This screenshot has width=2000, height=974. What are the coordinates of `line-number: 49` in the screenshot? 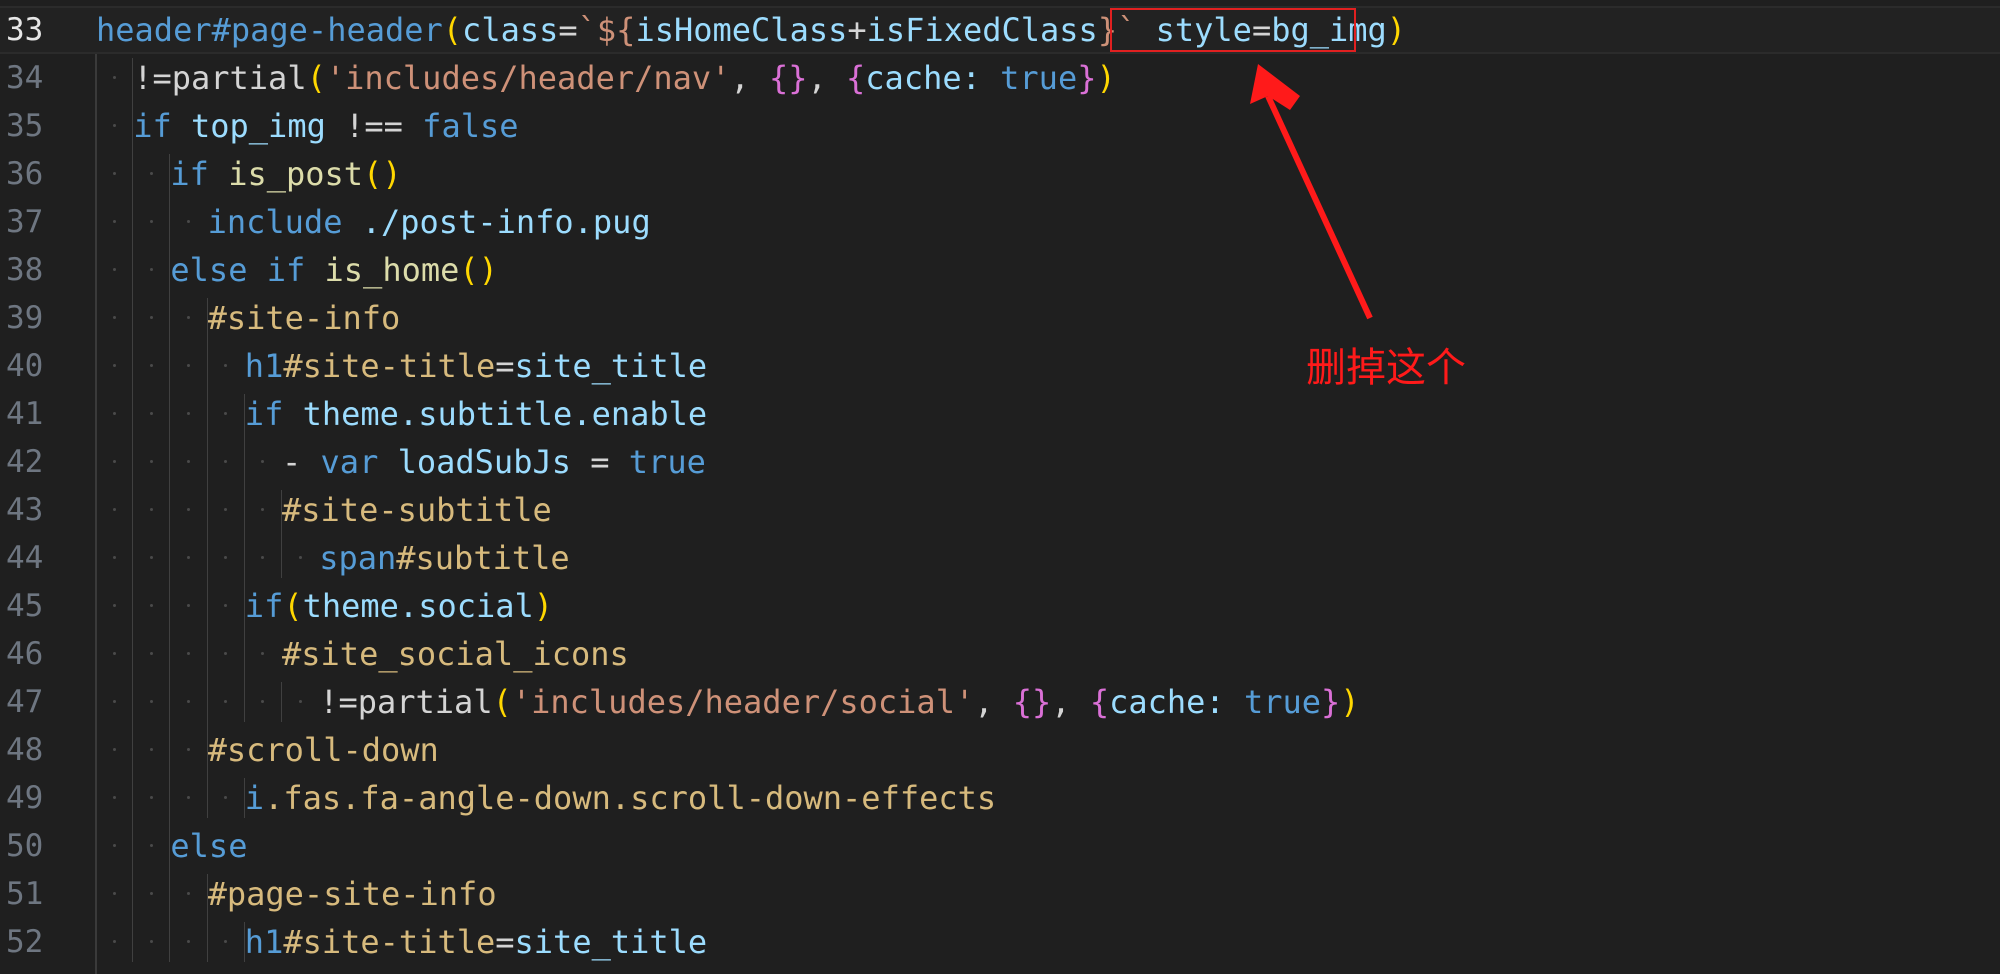 It's located at (25, 798).